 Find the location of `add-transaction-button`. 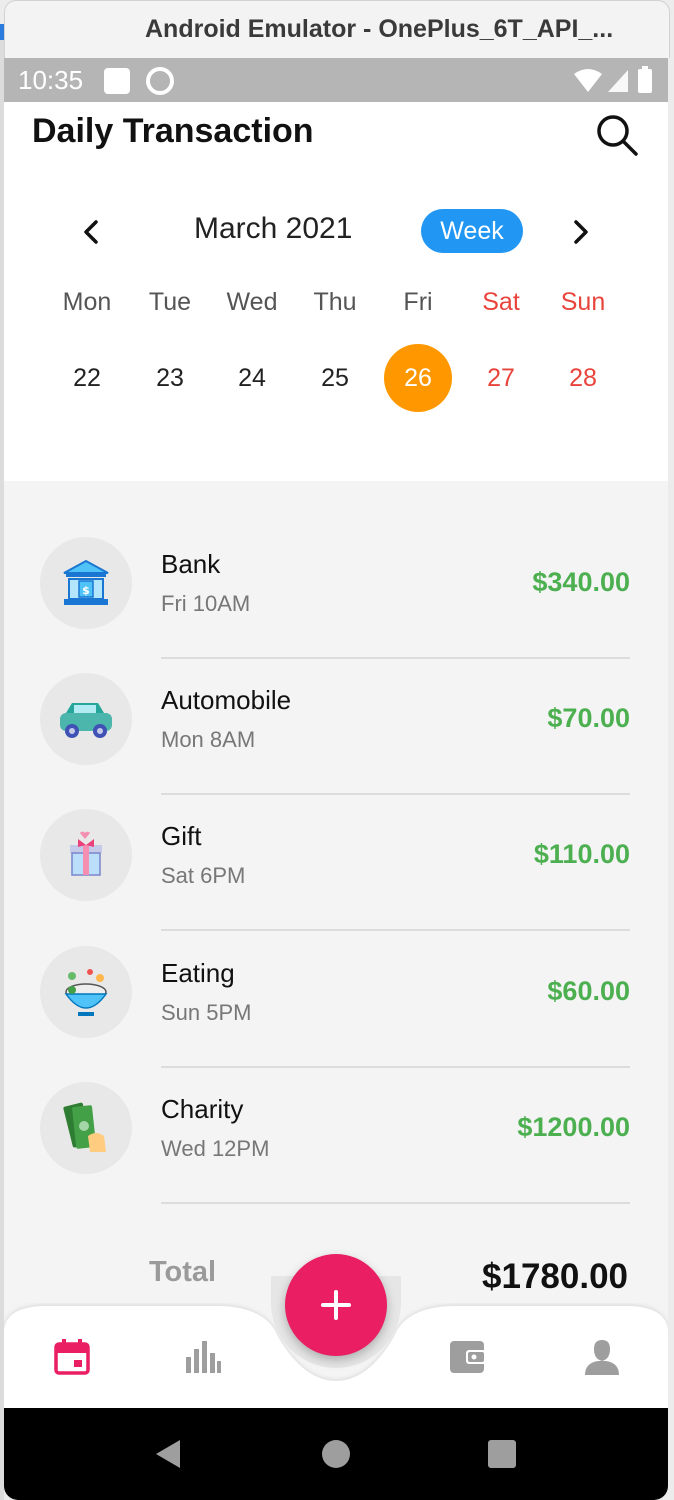

add-transaction-button is located at coordinates (336, 1305).